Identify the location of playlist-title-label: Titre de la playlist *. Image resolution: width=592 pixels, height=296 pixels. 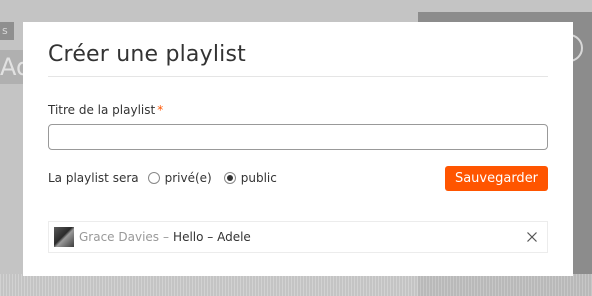
(105, 110).